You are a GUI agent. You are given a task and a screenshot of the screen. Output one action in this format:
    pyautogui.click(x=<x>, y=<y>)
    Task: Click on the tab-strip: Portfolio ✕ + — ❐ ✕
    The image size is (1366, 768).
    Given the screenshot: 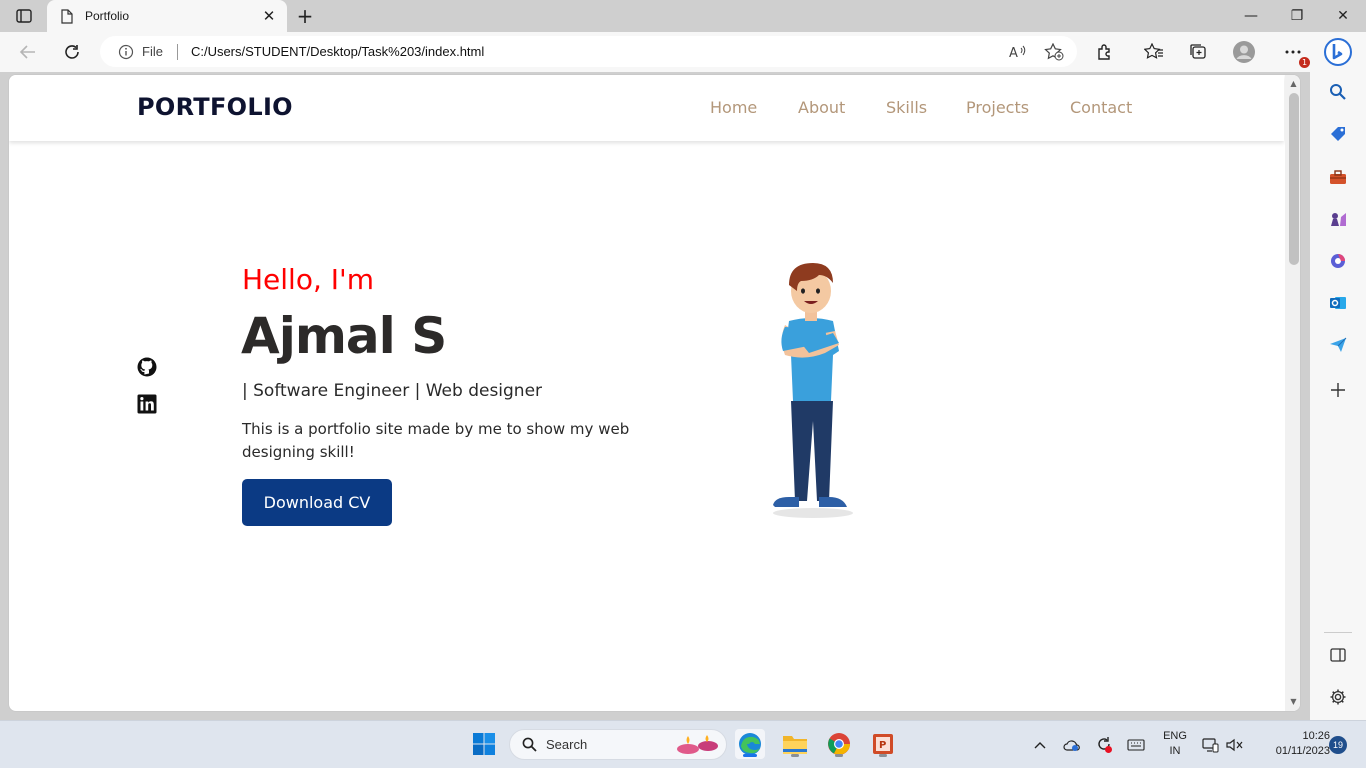 What is the action you would take?
    pyautogui.click(x=683, y=16)
    